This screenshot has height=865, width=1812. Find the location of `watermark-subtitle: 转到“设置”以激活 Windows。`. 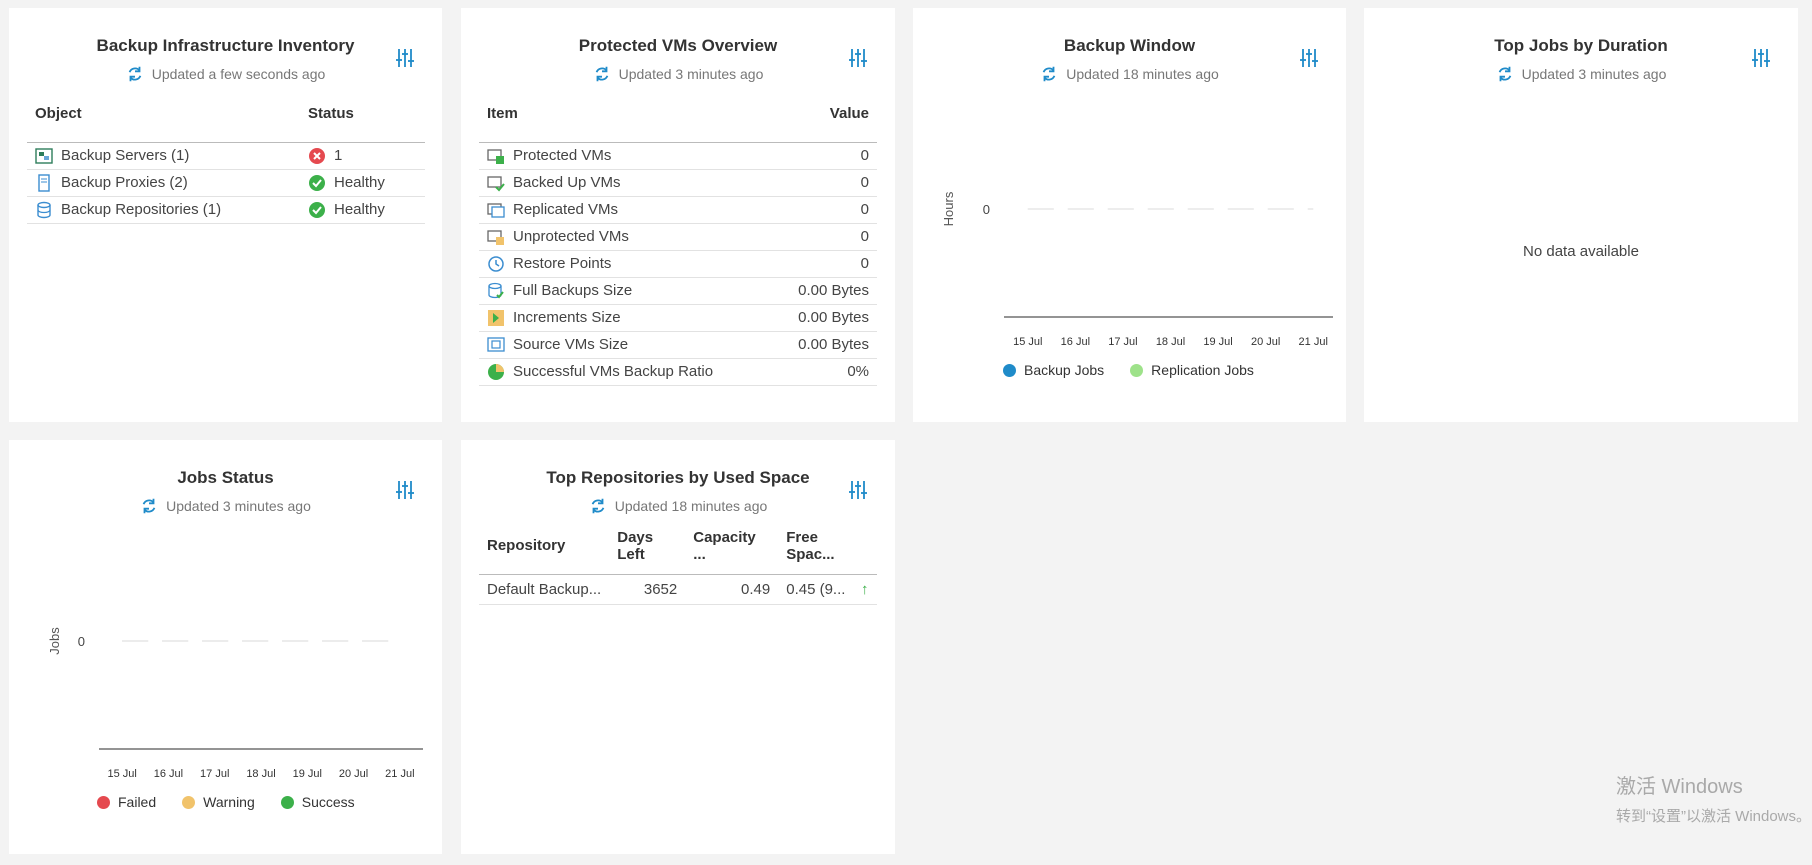

watermark-subtitle: 转到“设置”以激活 Windows。 is located at coordinates (1714, 816).